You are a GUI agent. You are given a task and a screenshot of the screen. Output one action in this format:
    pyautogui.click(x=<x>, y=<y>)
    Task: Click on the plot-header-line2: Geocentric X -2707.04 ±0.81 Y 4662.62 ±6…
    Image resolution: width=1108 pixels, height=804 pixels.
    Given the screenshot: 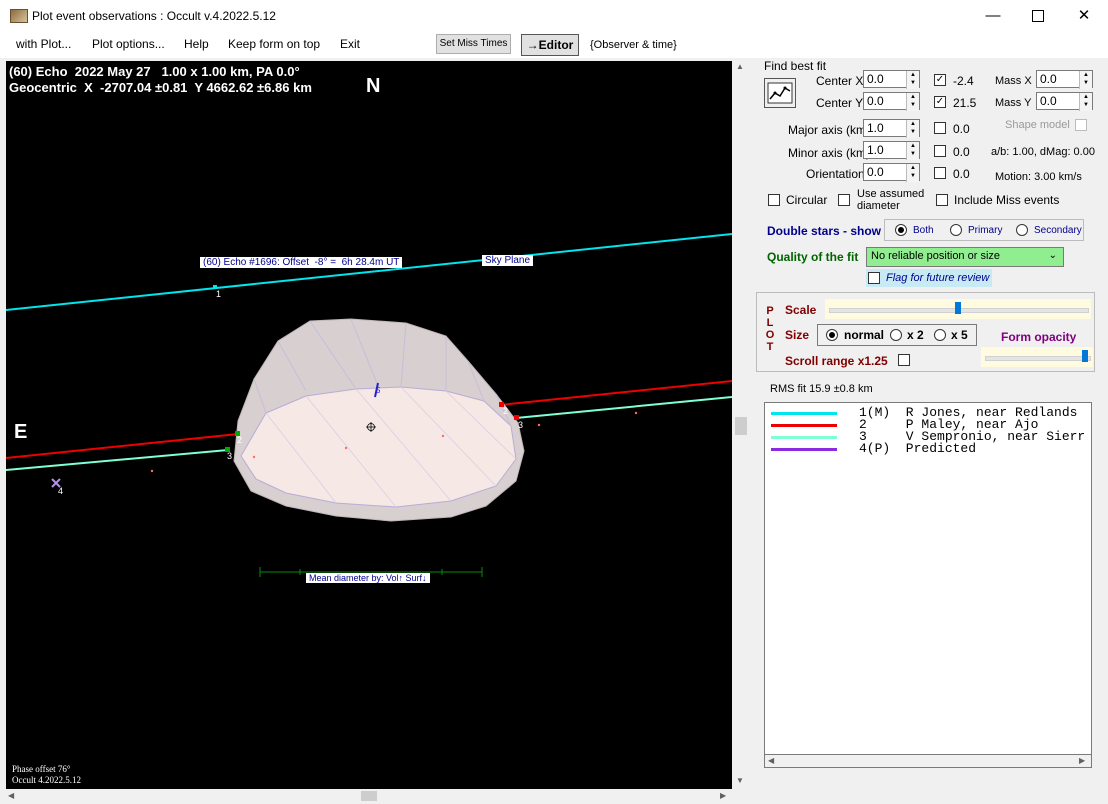 What is the action you would take?
    pyautogui.click(x=160, y=87)
    